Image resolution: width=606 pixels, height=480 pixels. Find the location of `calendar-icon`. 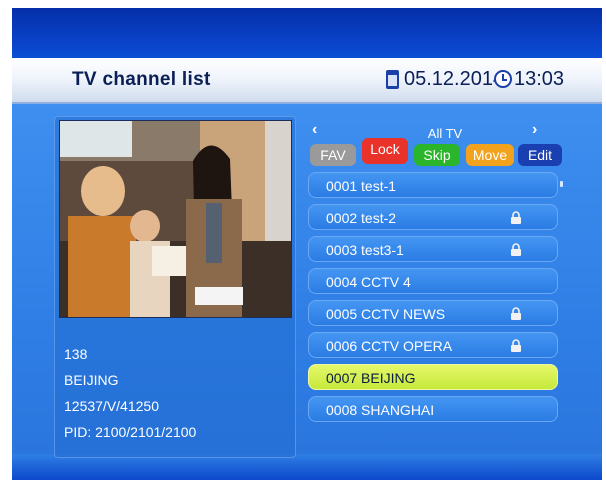

calendar-icon is located at coordinates (392, 79).